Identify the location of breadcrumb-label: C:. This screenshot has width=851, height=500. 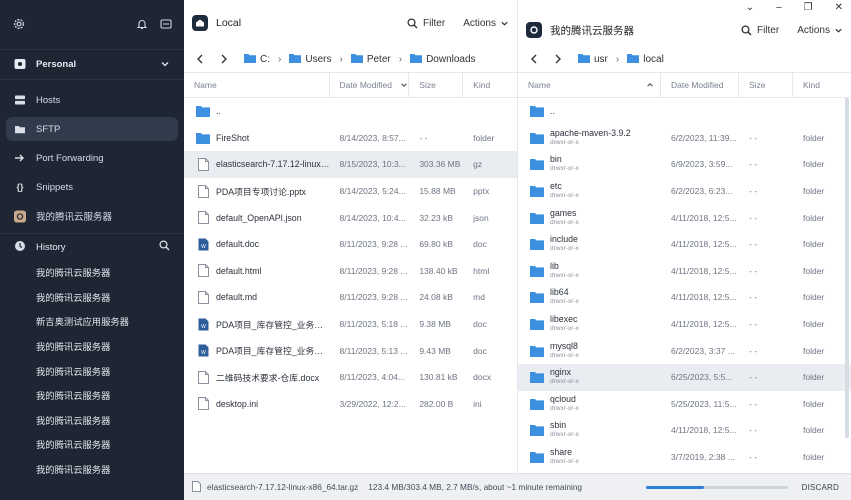
(265, 59).